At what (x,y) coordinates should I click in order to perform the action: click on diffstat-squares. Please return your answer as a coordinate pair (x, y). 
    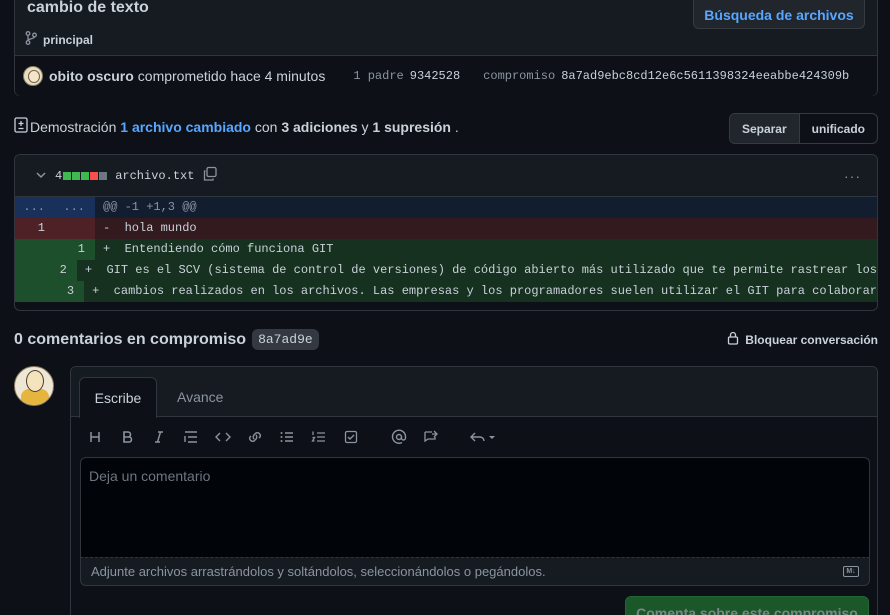
    Looking at the image, I should click on (85, 175).